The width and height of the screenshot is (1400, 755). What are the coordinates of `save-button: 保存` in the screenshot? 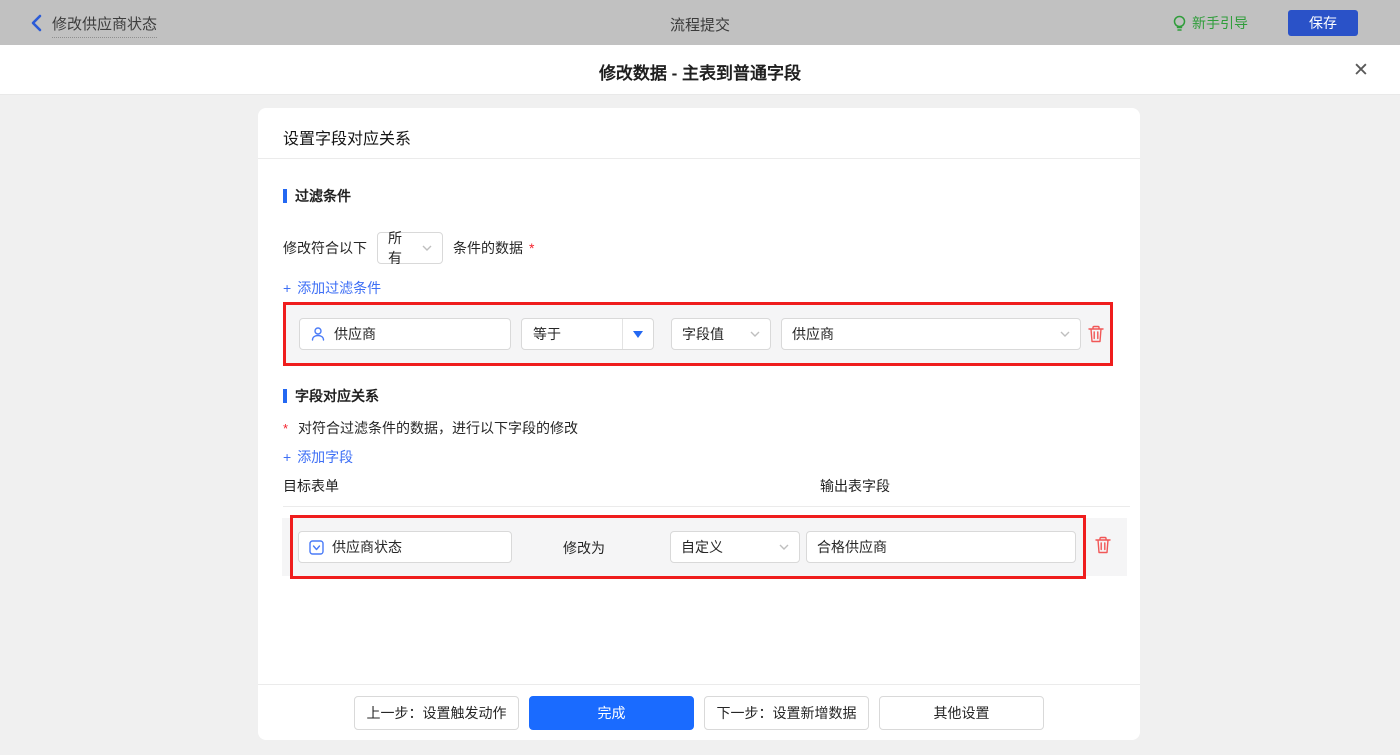 It's located at (1323, 23).